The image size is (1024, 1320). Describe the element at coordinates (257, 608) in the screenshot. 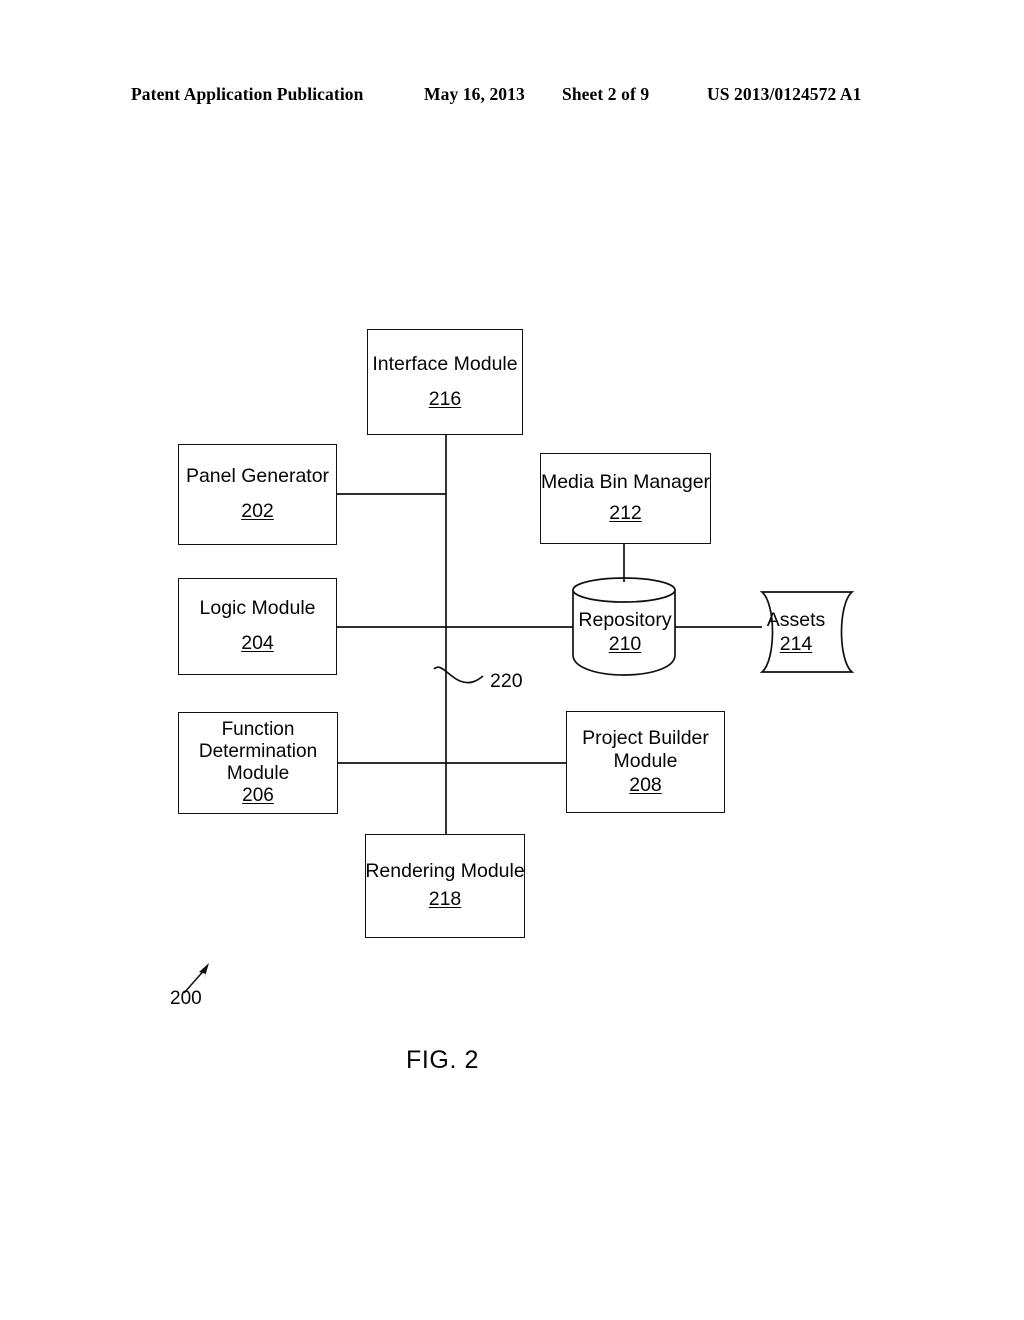

I see `node-logic-module-label: Logic Module` at that location.